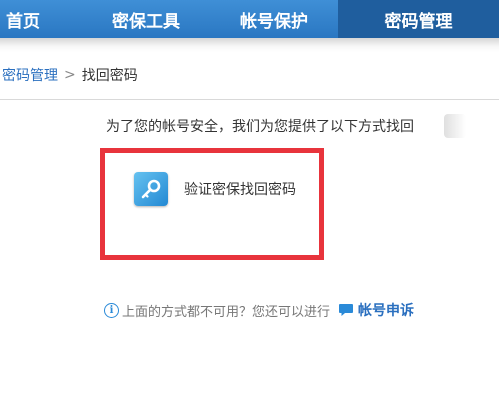  I want to click on info-icon: i, so click(111, 310).